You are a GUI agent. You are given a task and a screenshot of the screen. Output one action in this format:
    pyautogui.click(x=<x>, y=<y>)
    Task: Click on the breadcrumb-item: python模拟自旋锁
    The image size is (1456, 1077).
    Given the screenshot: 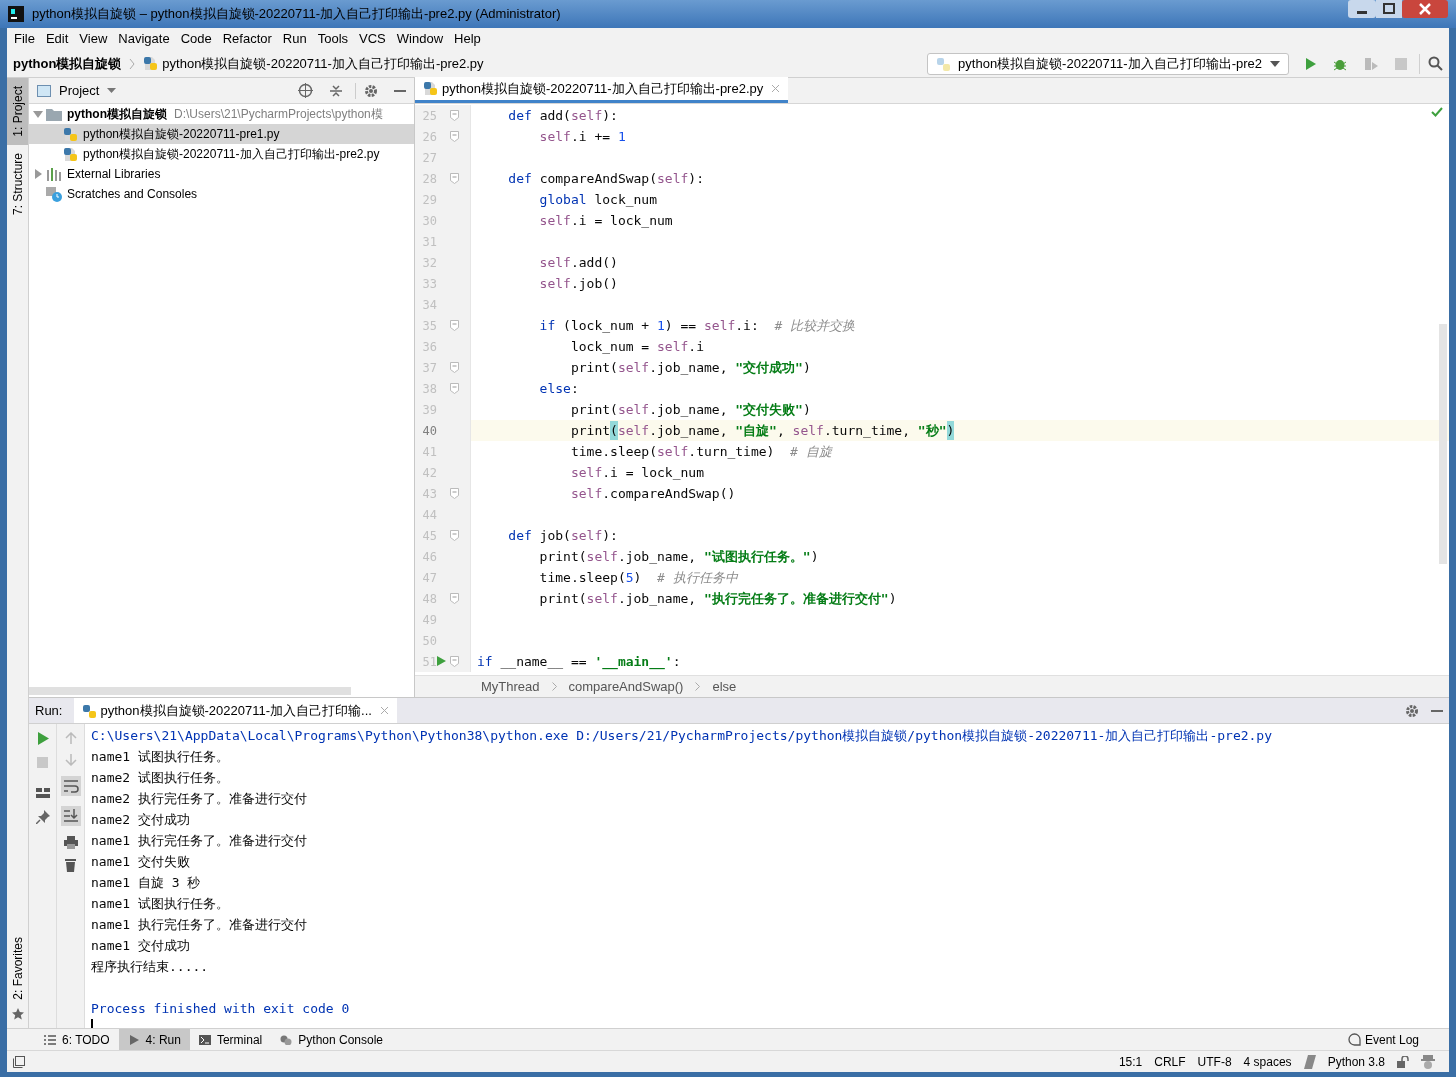 What is the action you would take?
    pyautogui.click(x=67, y=63)
    